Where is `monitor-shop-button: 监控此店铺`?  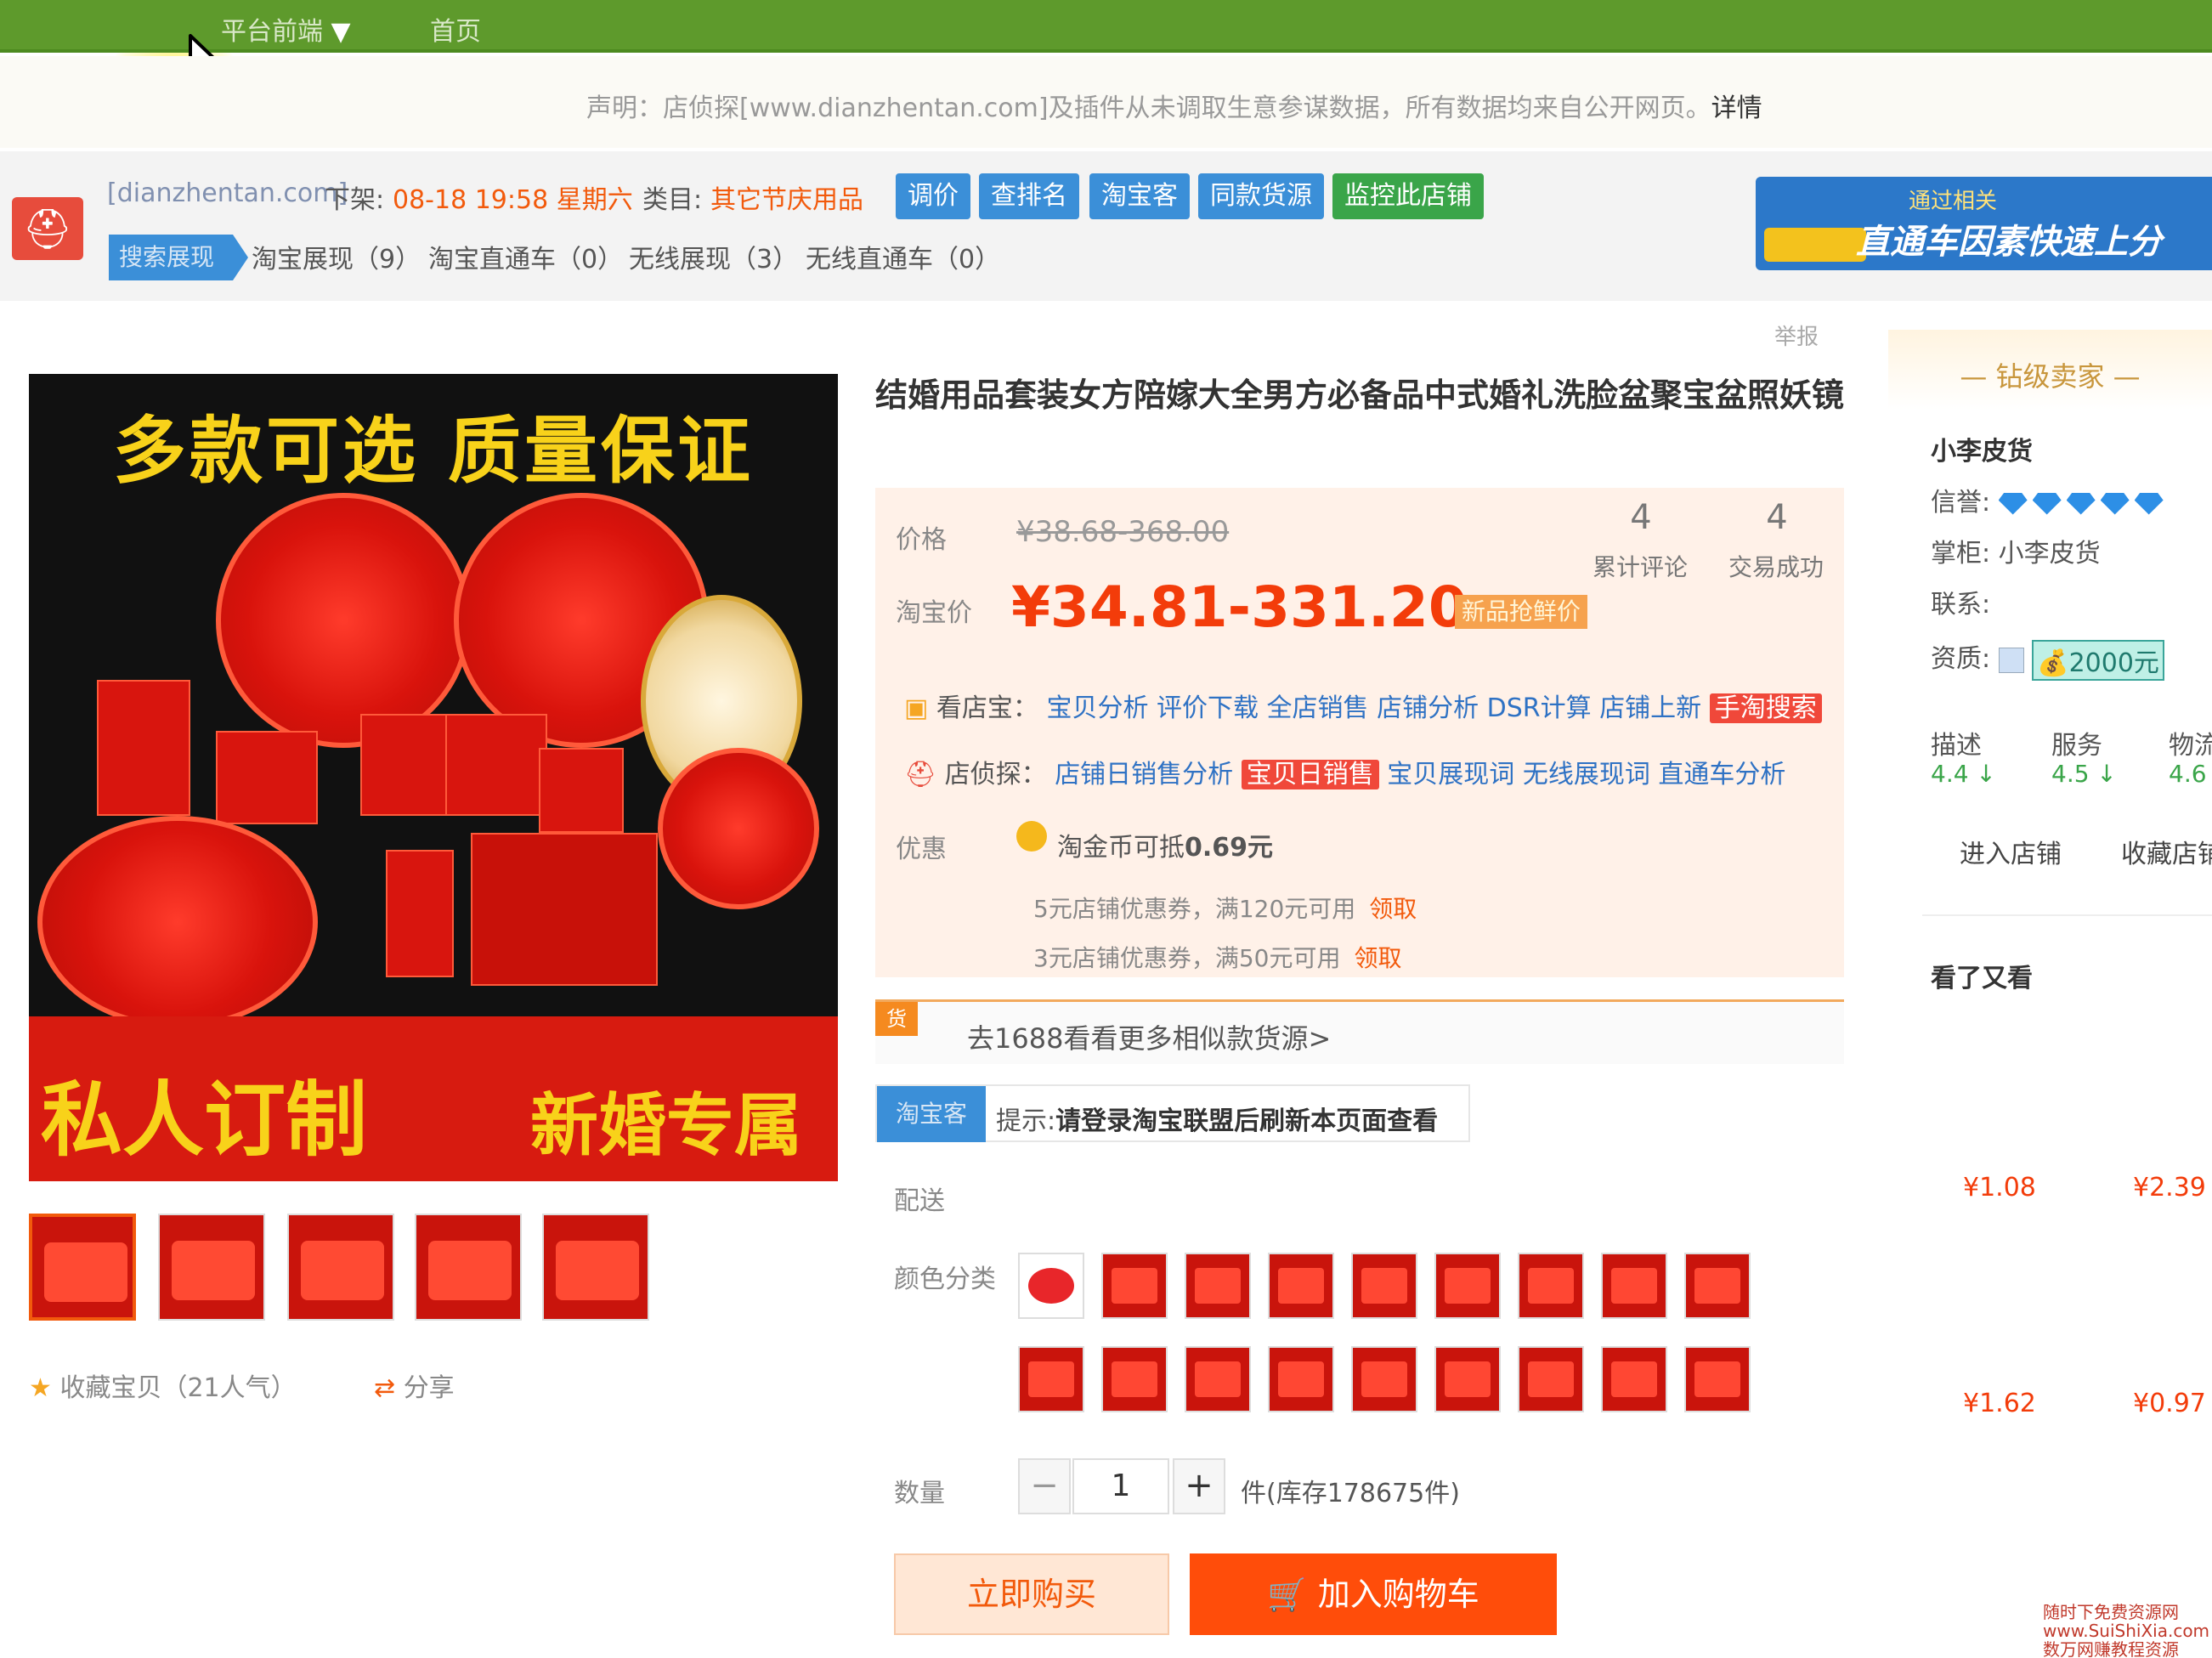 monitor-shop-button: 监控此店铺 is located at coordinates (1408, 196).